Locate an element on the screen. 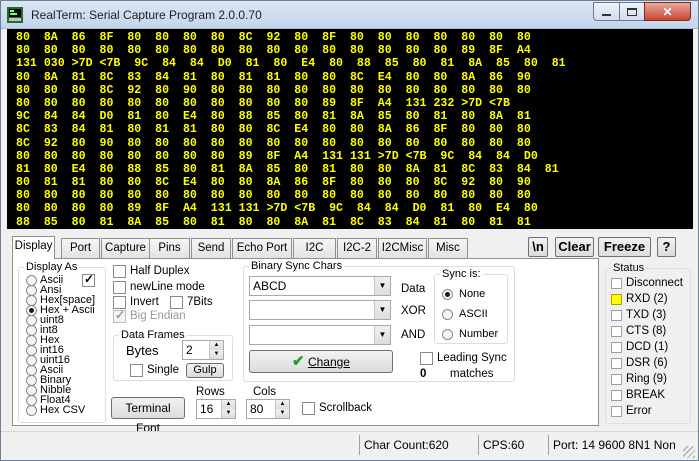 This screenshot has height=461, width=699. scrollback-label: Scrollback is located at coordinates (346, 408).